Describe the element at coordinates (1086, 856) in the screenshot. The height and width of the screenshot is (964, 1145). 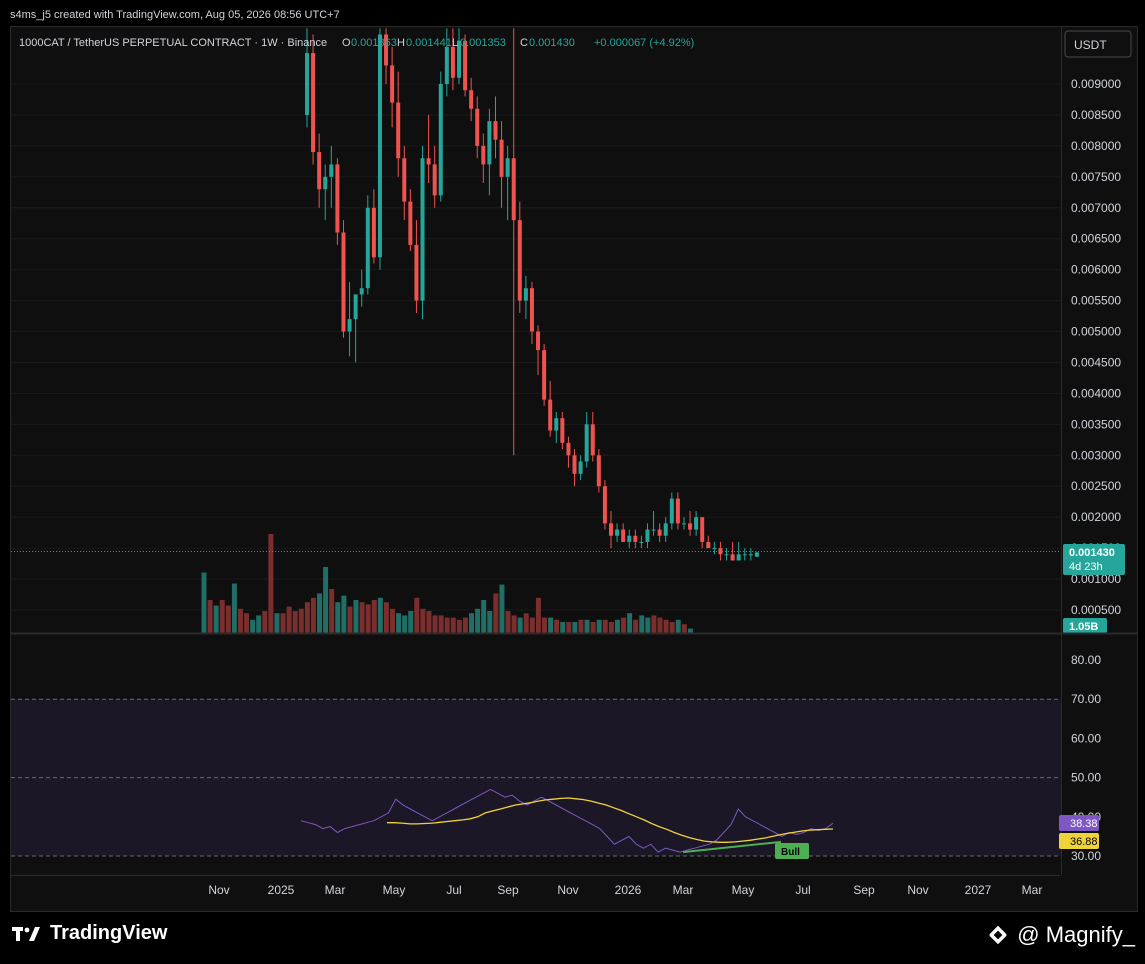
I see `rsi-tick-label: 30.00` at that location.